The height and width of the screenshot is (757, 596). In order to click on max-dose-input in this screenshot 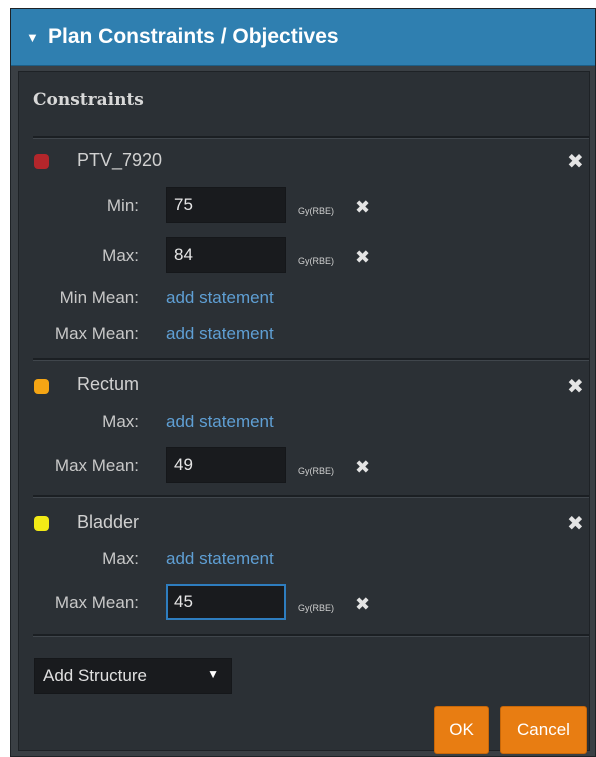, I will do `click(226, 255)`.